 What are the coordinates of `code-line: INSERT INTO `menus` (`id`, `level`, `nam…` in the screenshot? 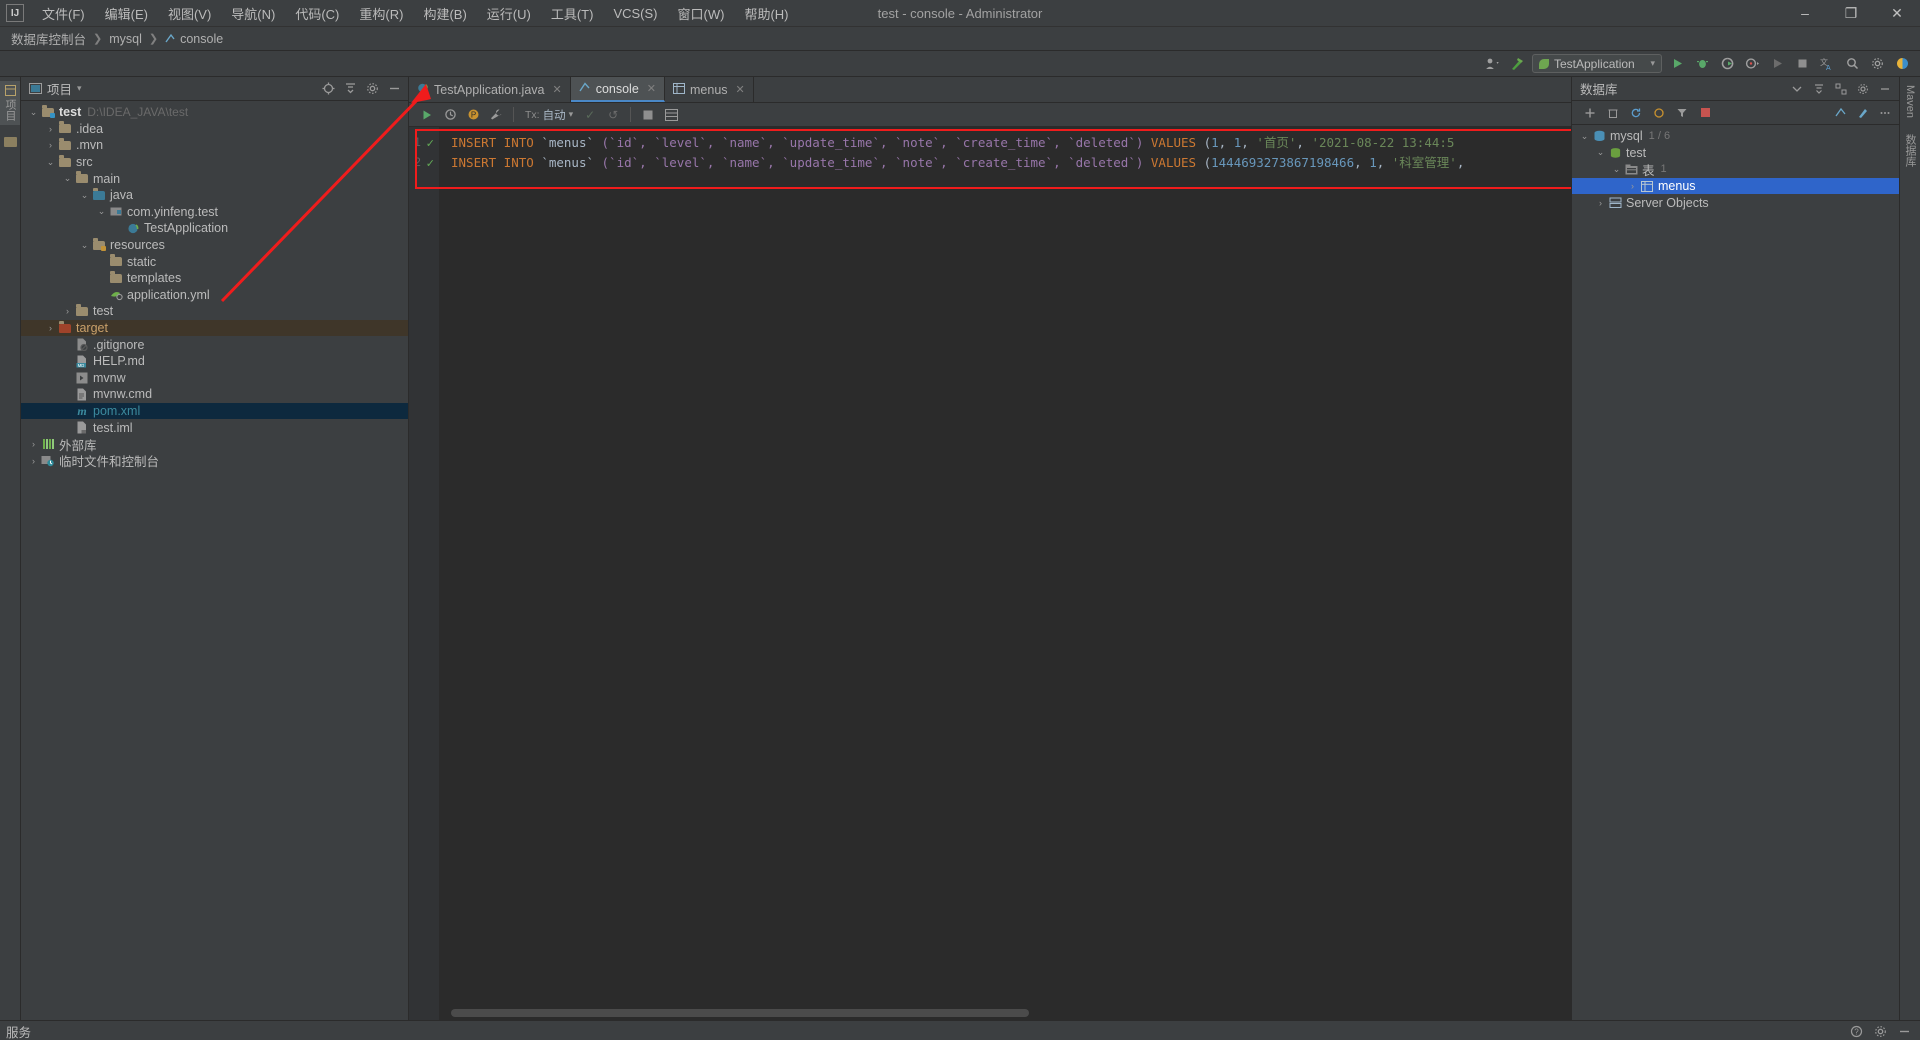 It's located at (1005, 163).